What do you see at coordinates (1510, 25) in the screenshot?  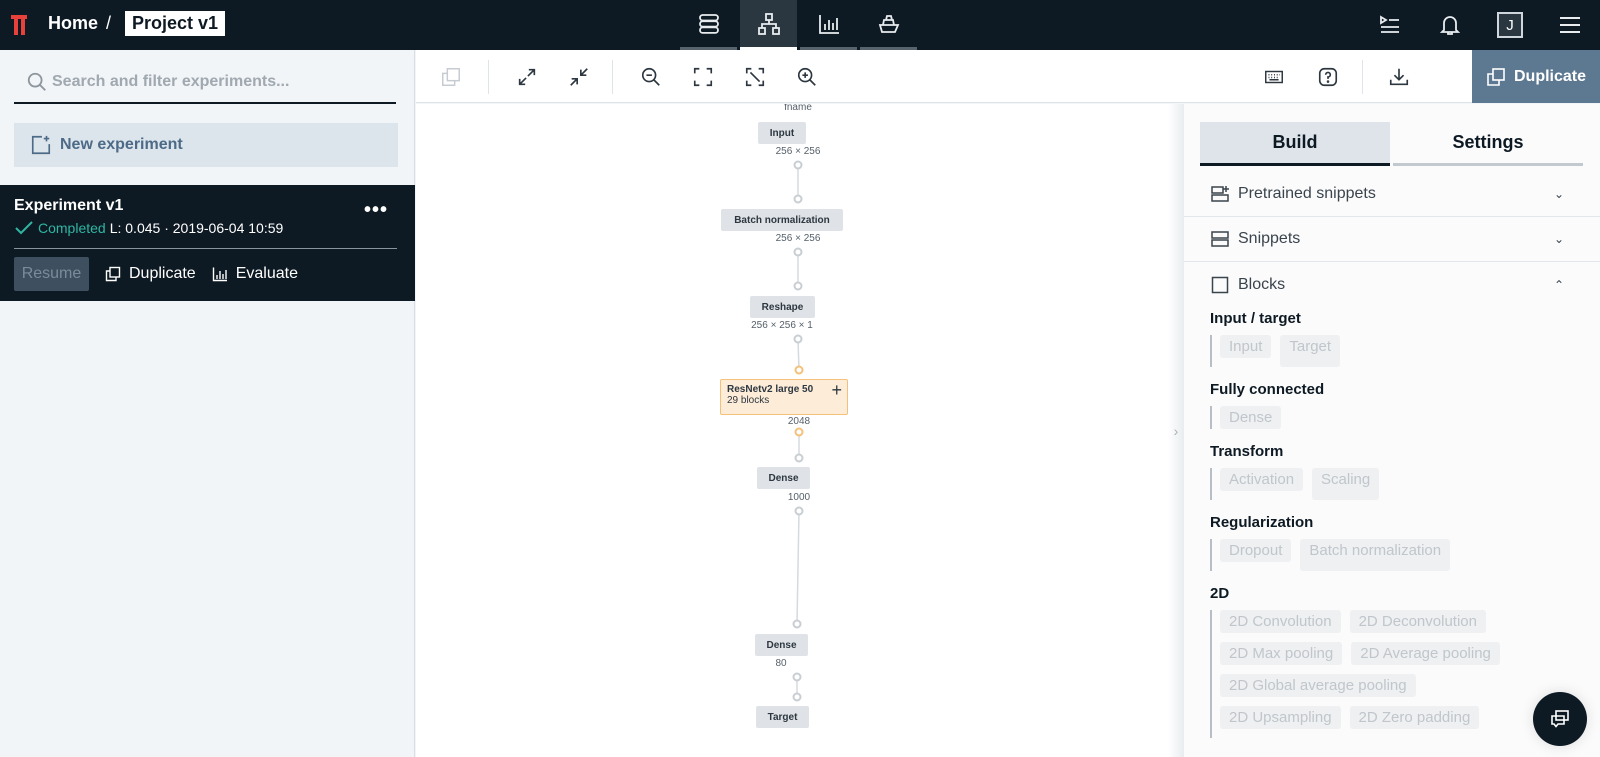 I see `user-menu-button: J` at bounding box center [1510, 25].